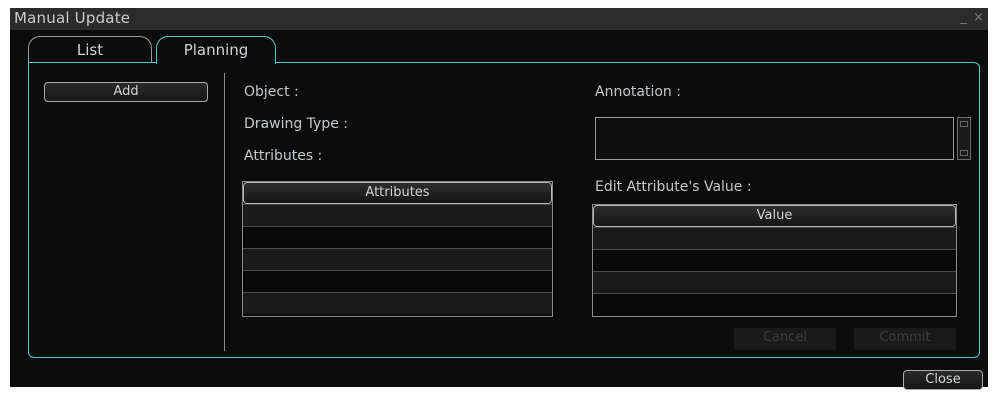  What do you see at coordinates (638, 92) in the screenshot?
I see `annotation-label: Annotation :` at bounding box center [638, 92].